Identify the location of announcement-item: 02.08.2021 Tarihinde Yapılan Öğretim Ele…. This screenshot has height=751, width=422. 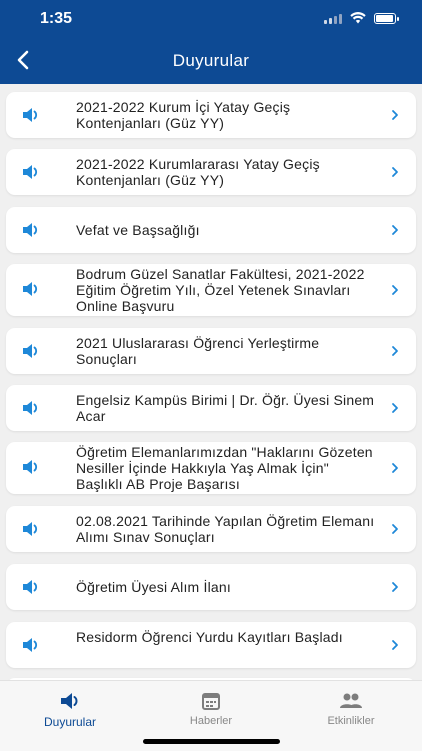
(211, 529).